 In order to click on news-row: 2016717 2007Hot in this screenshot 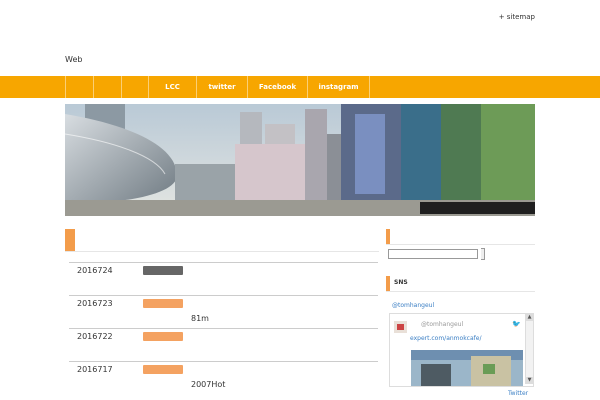, I will do `click(223, 378)`.